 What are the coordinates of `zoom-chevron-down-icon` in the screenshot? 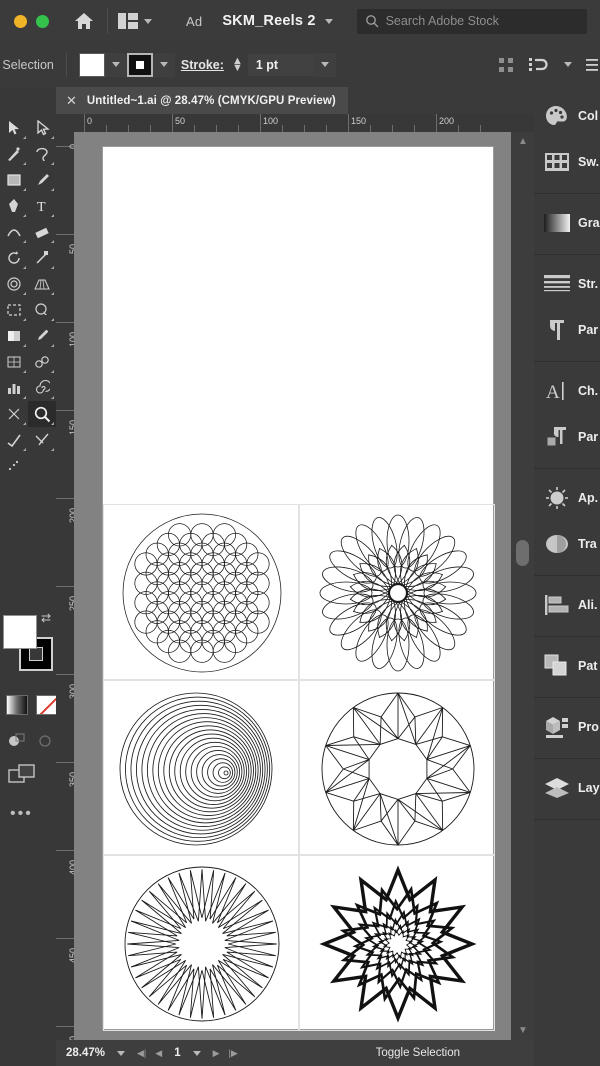 It's located at (121, 1053).